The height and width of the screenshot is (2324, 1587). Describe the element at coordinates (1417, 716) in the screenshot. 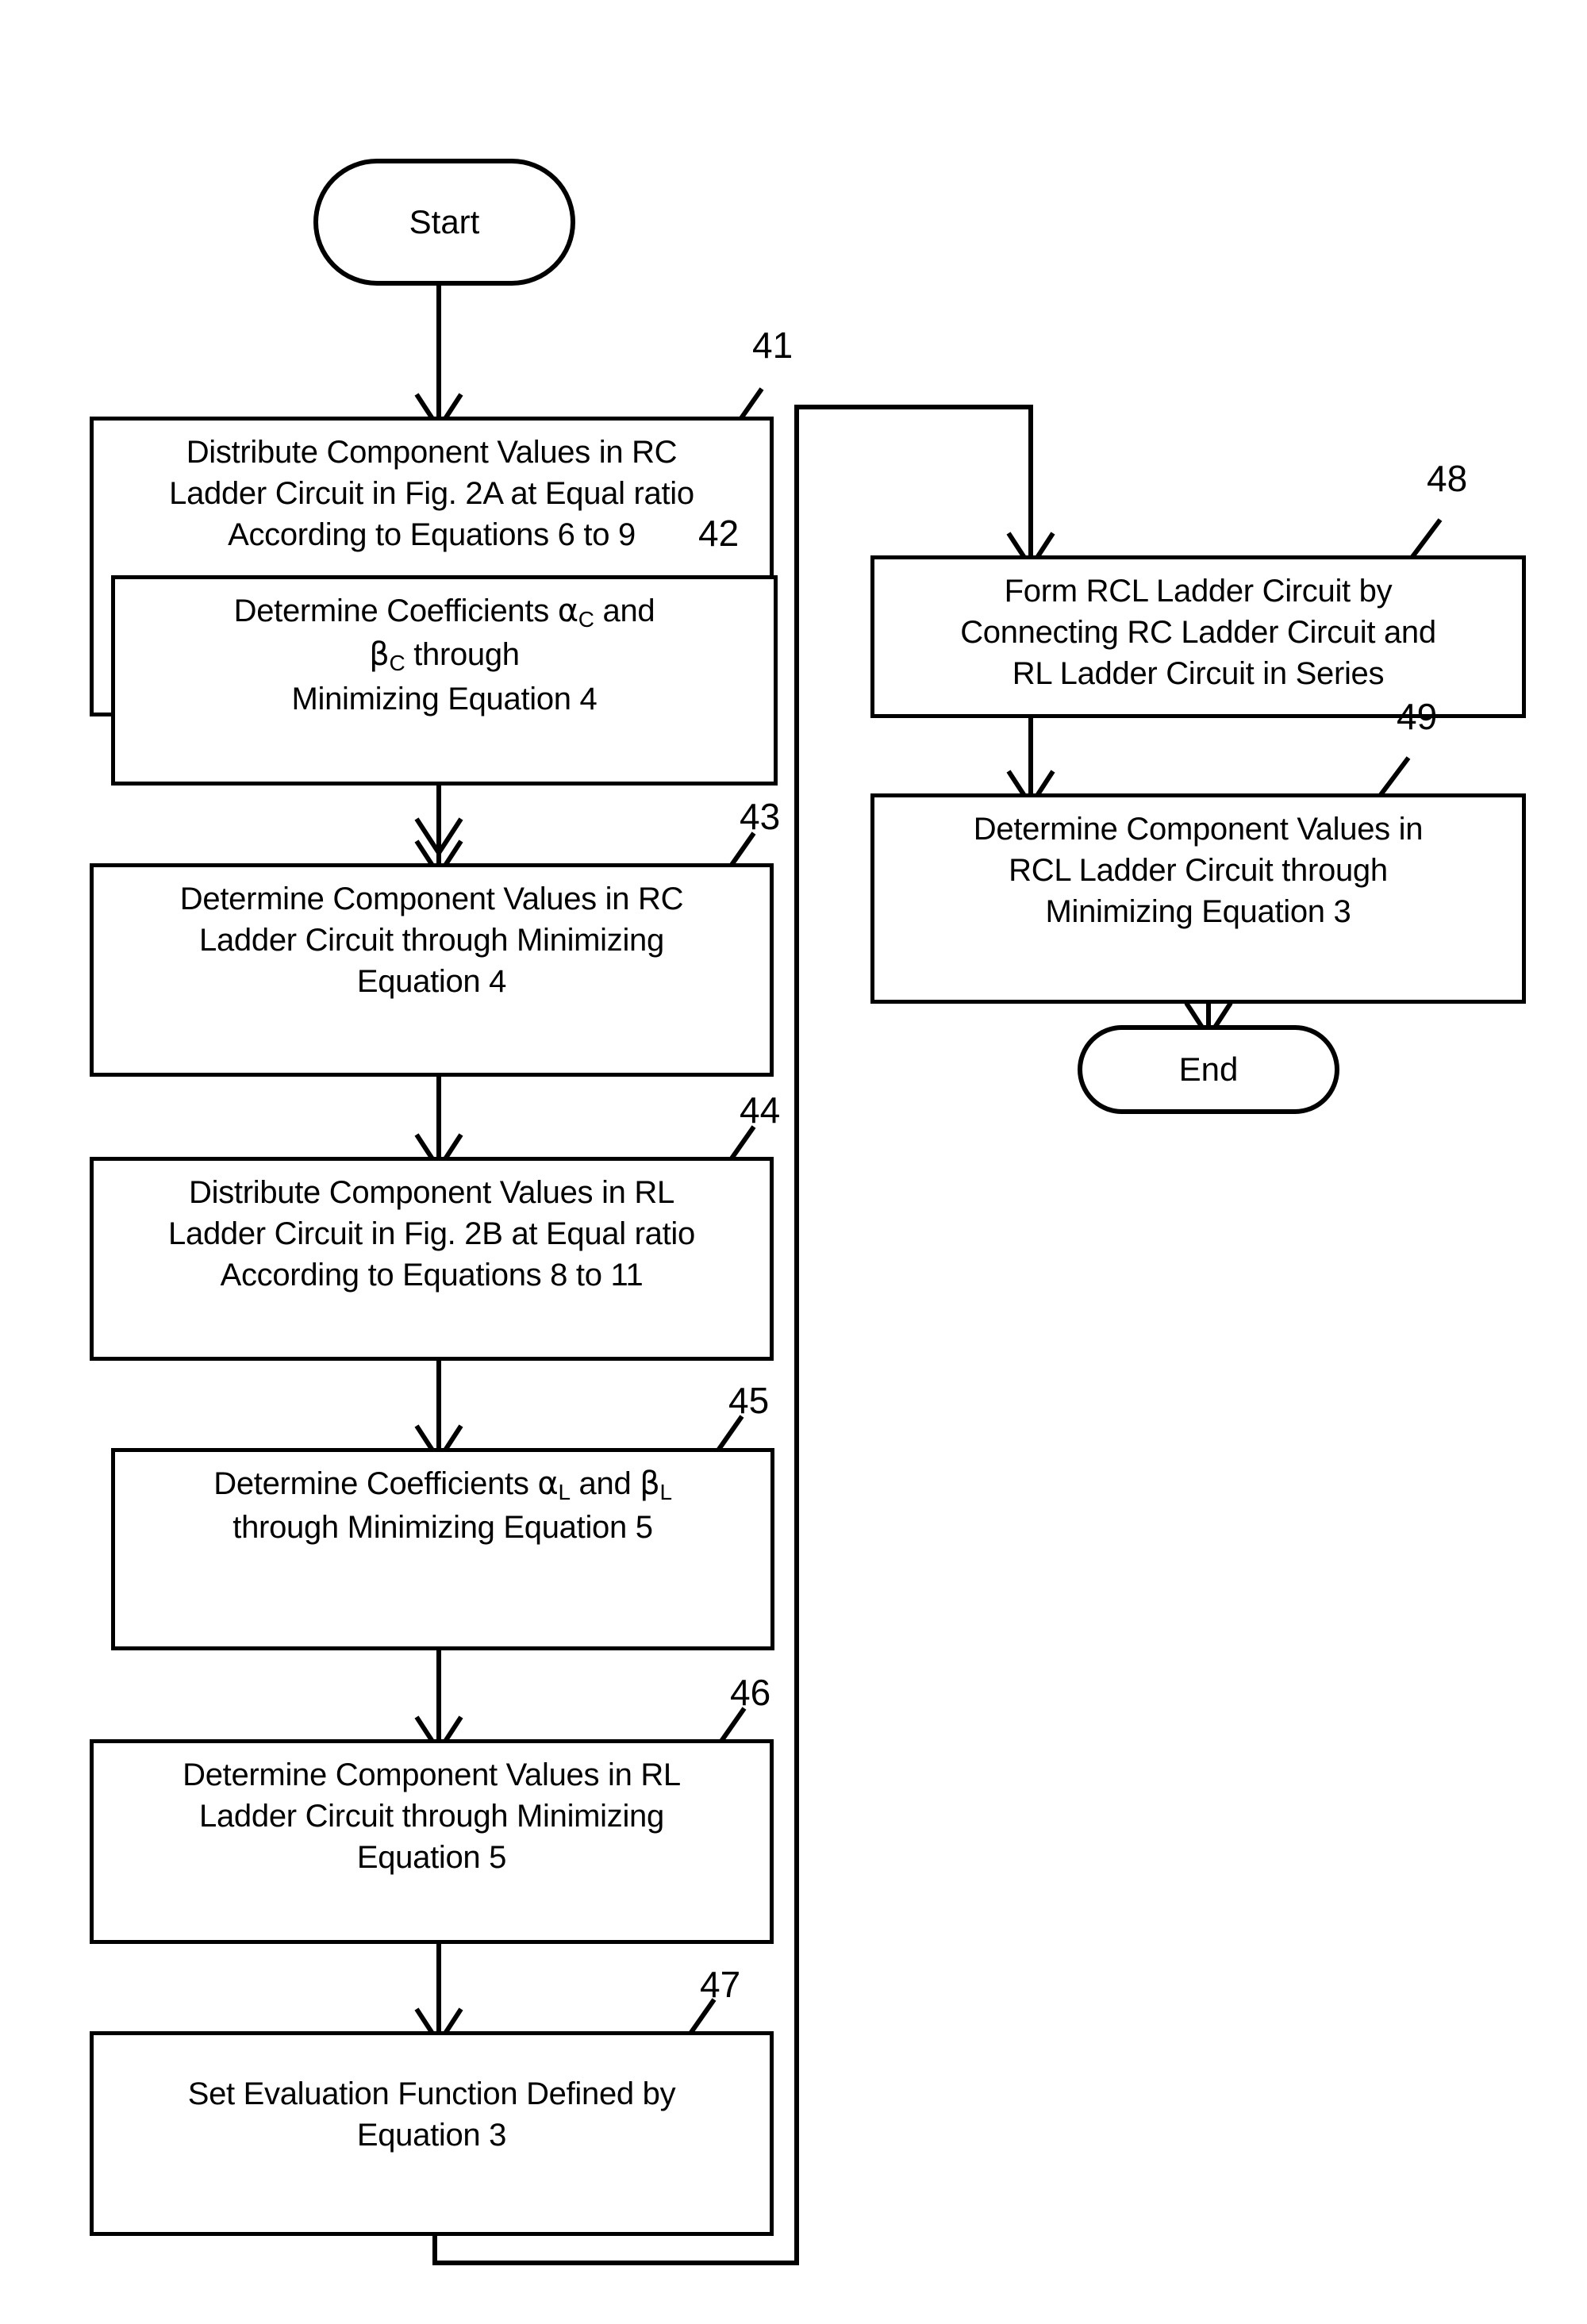

I see `reference-label-49: 49` at that location.